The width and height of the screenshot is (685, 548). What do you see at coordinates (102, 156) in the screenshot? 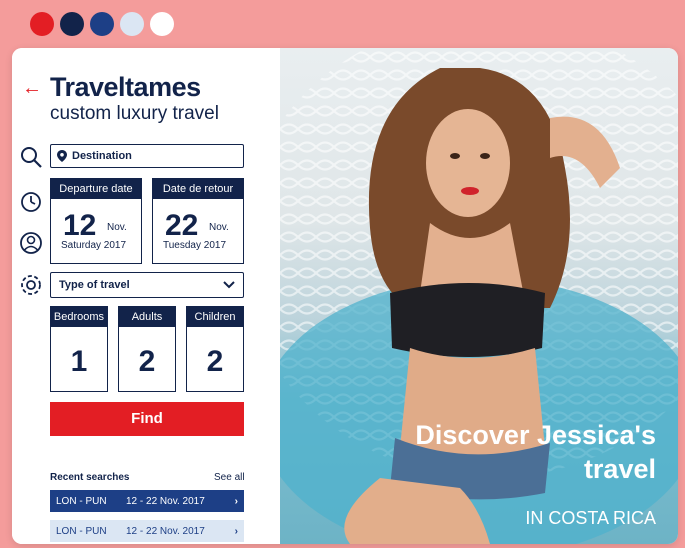
I see `destination-label: Destination` at bounding box center [102, 156].